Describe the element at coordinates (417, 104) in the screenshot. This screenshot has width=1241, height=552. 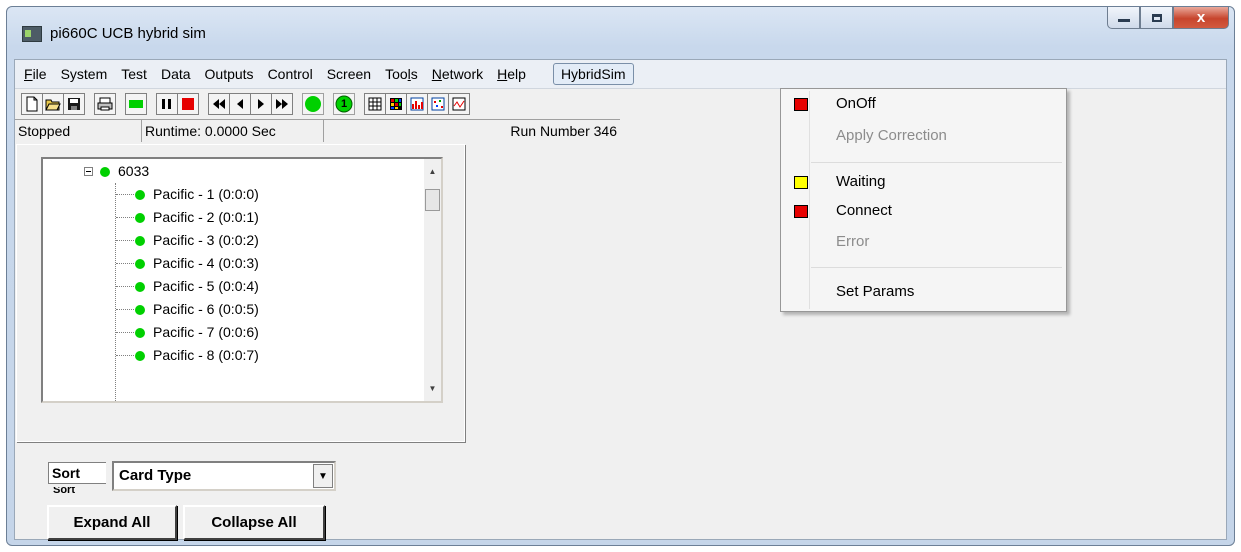
I see `bar-graph-button` at that location.